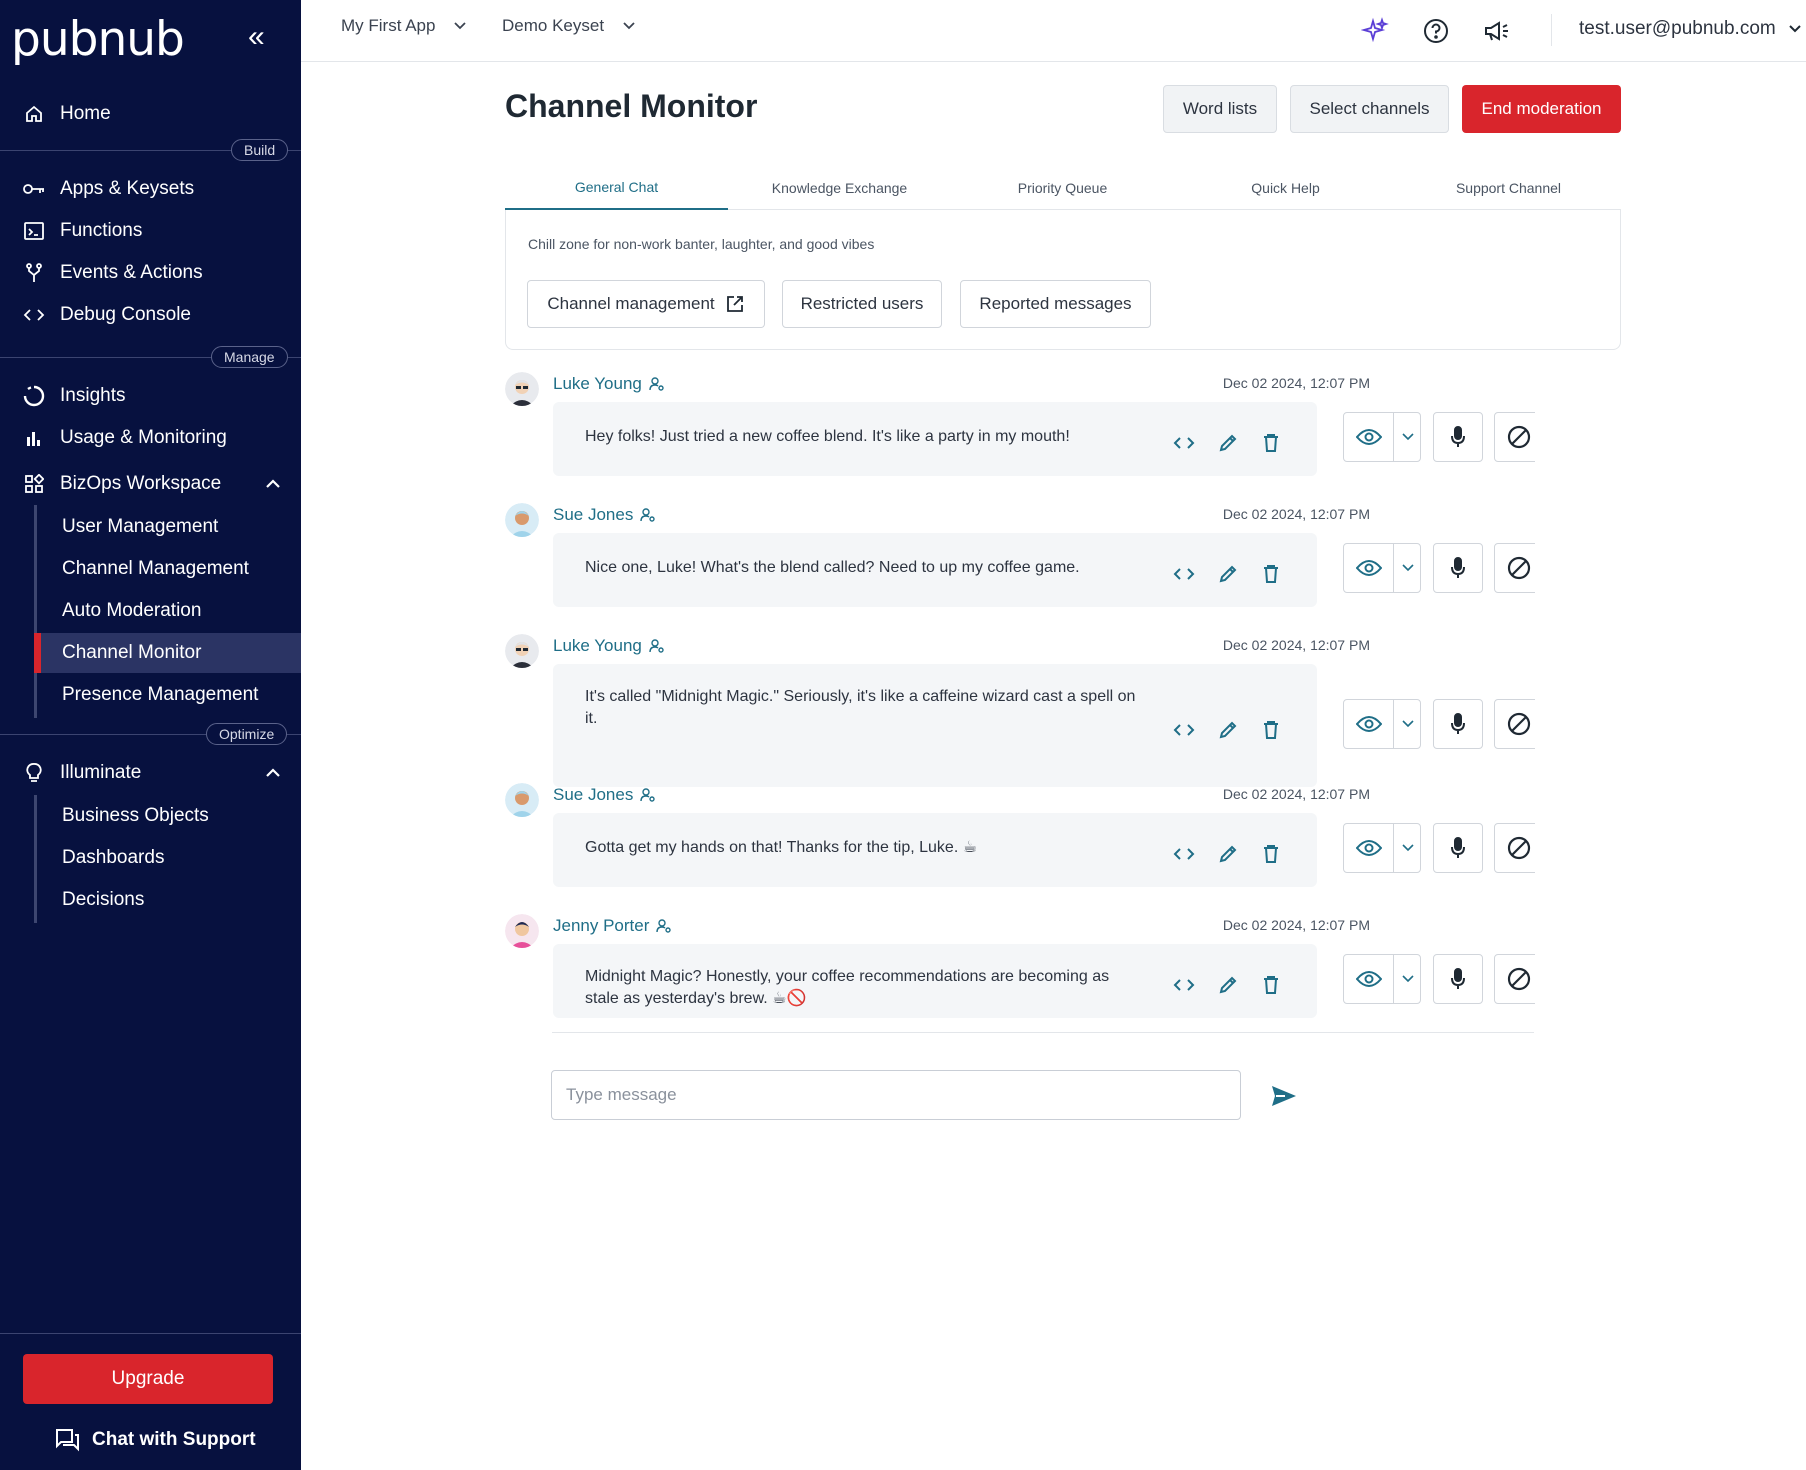 This screenshot has width=1806, height=1470. What do you see at coordinates (167, 569) in the screenshot?
I see `sidebar-item-channel-management: Channel Management` at bounding box center [167, 569].